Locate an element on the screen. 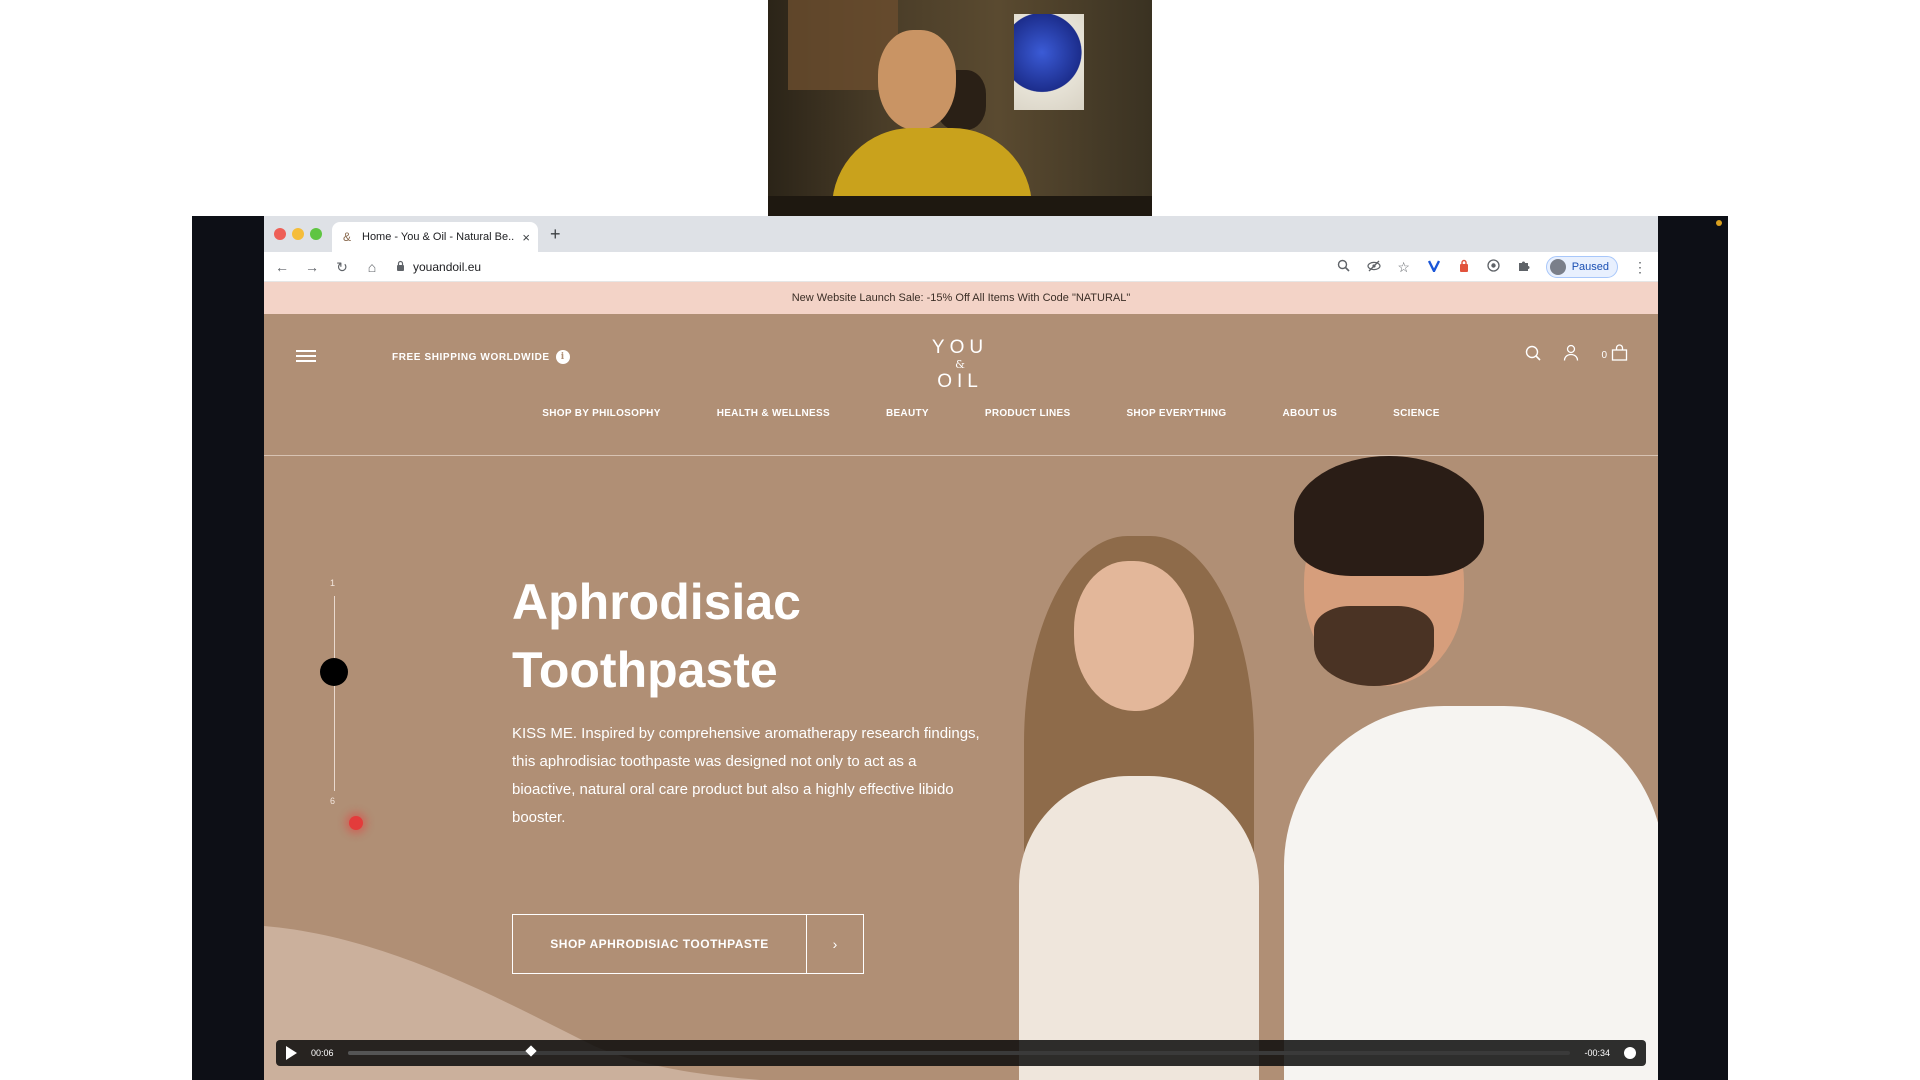  profile-paused-button: Paused is located at coordinates (1581, 266).